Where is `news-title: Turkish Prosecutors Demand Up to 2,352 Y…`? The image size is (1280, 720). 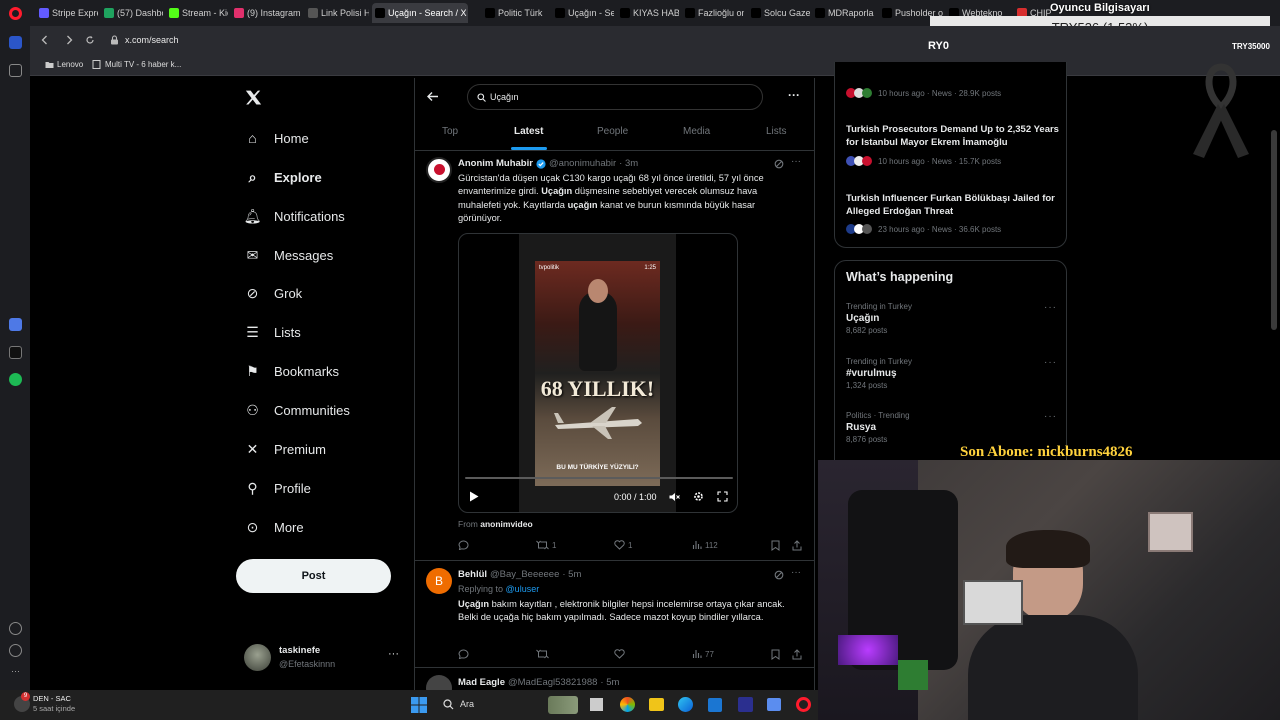
news-title: Turkish Prosecutors Demand Up to 2,352 Y… is located at coordinates (953, 136).